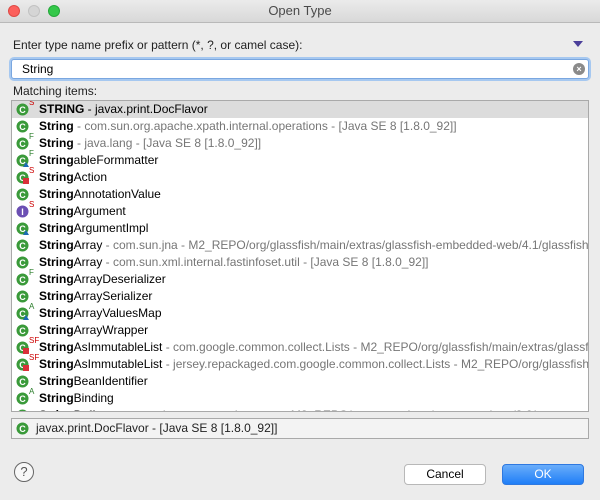 The image size is (600, 500). What do you see at coordinates (579, 69) in the screenshot?
I see `clear-search-icon: ×` at bounding box center [579, 69].